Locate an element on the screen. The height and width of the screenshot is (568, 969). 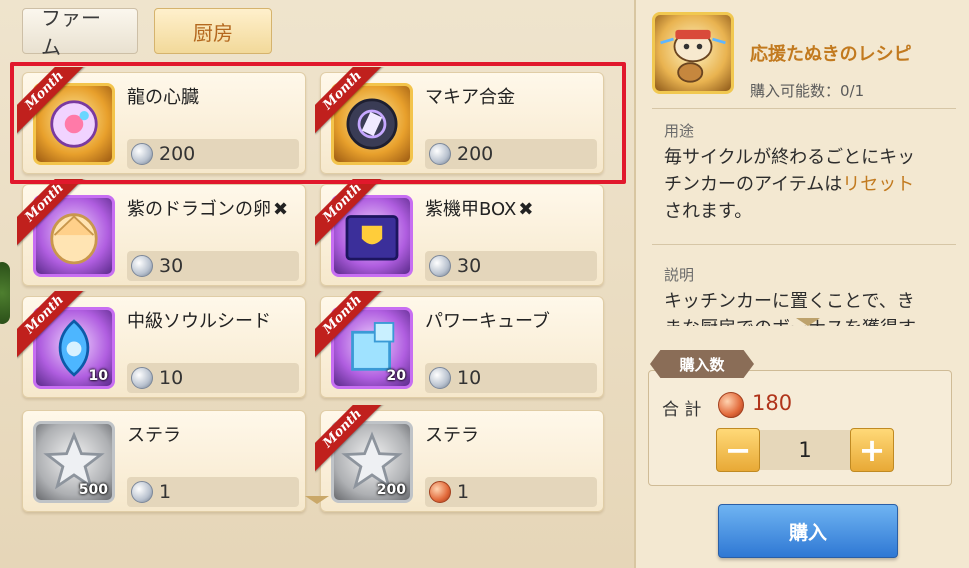
total-label: 合 計 is located at coordinates (682, 410).